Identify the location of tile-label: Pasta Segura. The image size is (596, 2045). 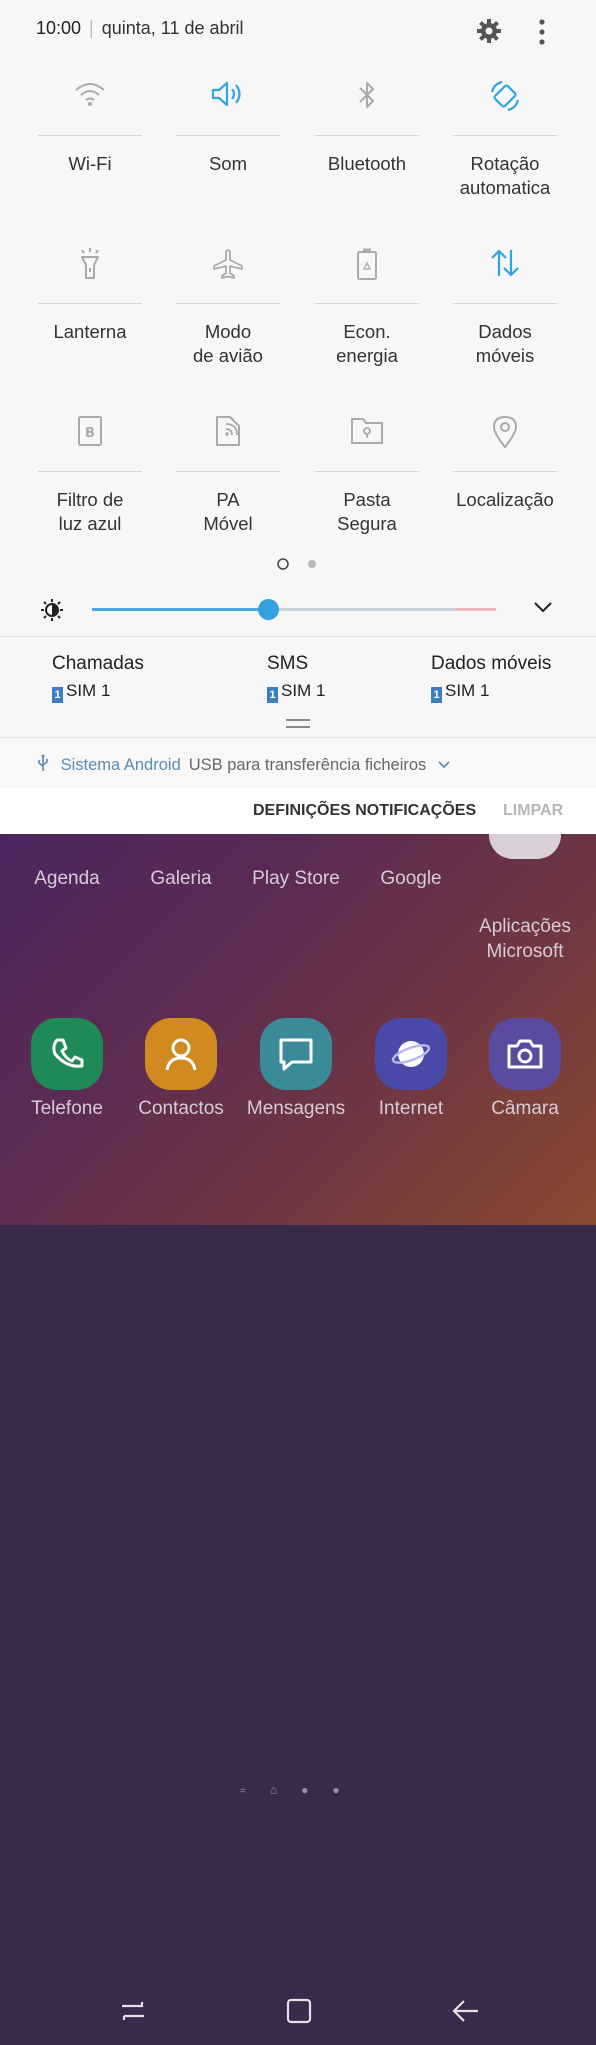
(367, 511).